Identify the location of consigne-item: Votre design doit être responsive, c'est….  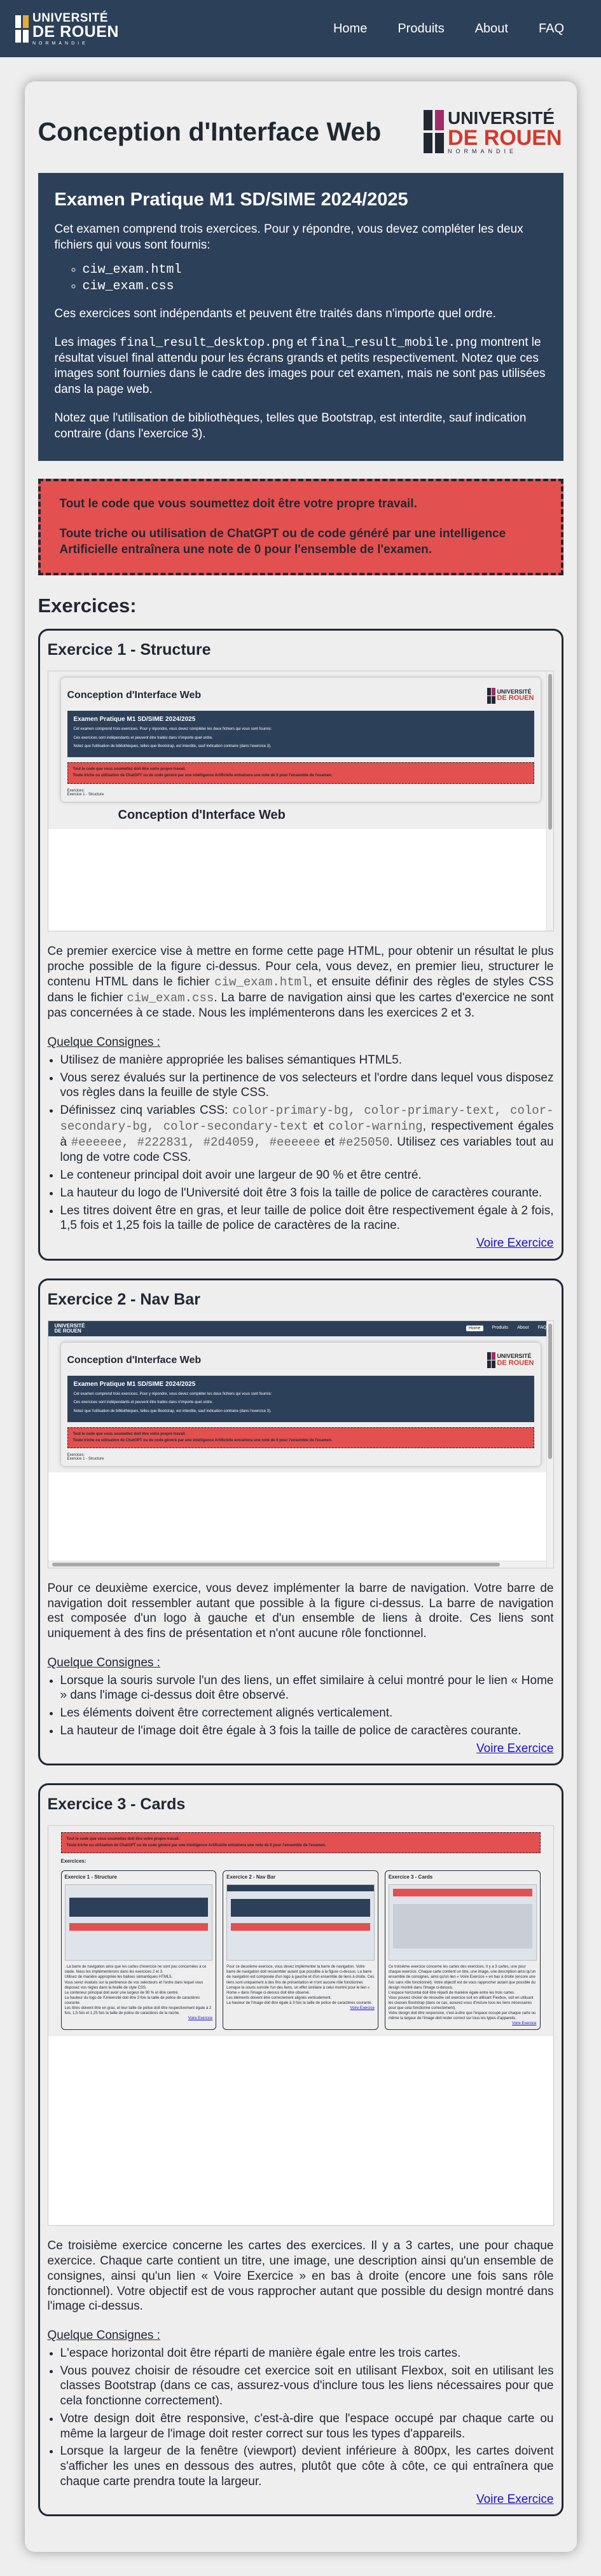
(307, 2426).